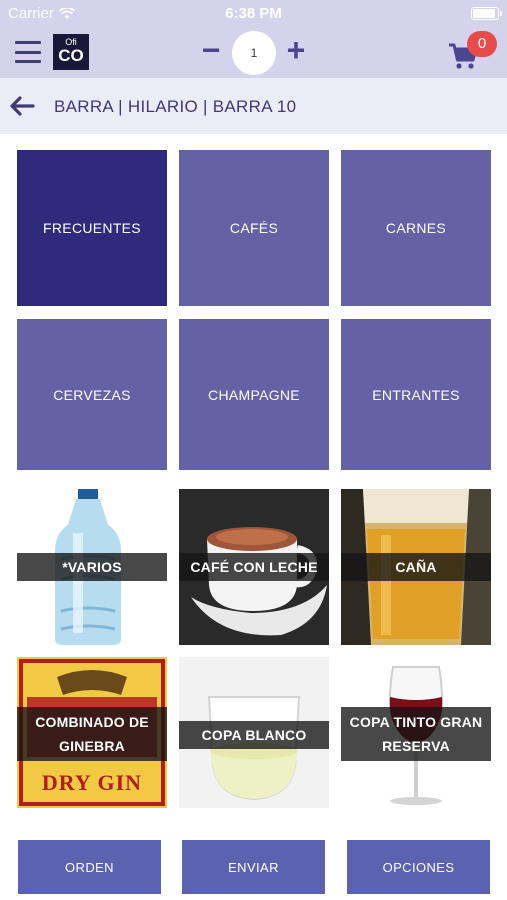 This screenshot has width=507, height=900. I want to click on category-label: CERVEZAS, so click(92, 394).